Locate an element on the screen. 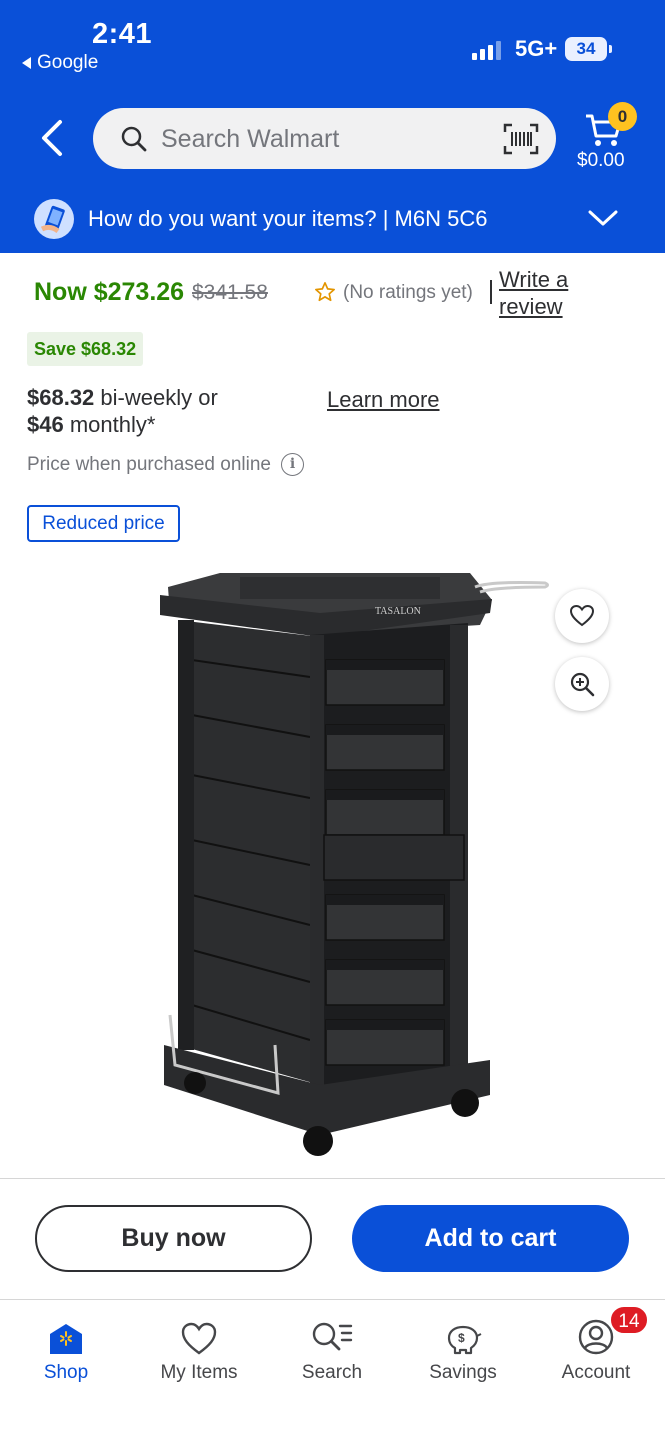 The image size is (665, 1440). zoom-button is located at coordinates (582, 684).